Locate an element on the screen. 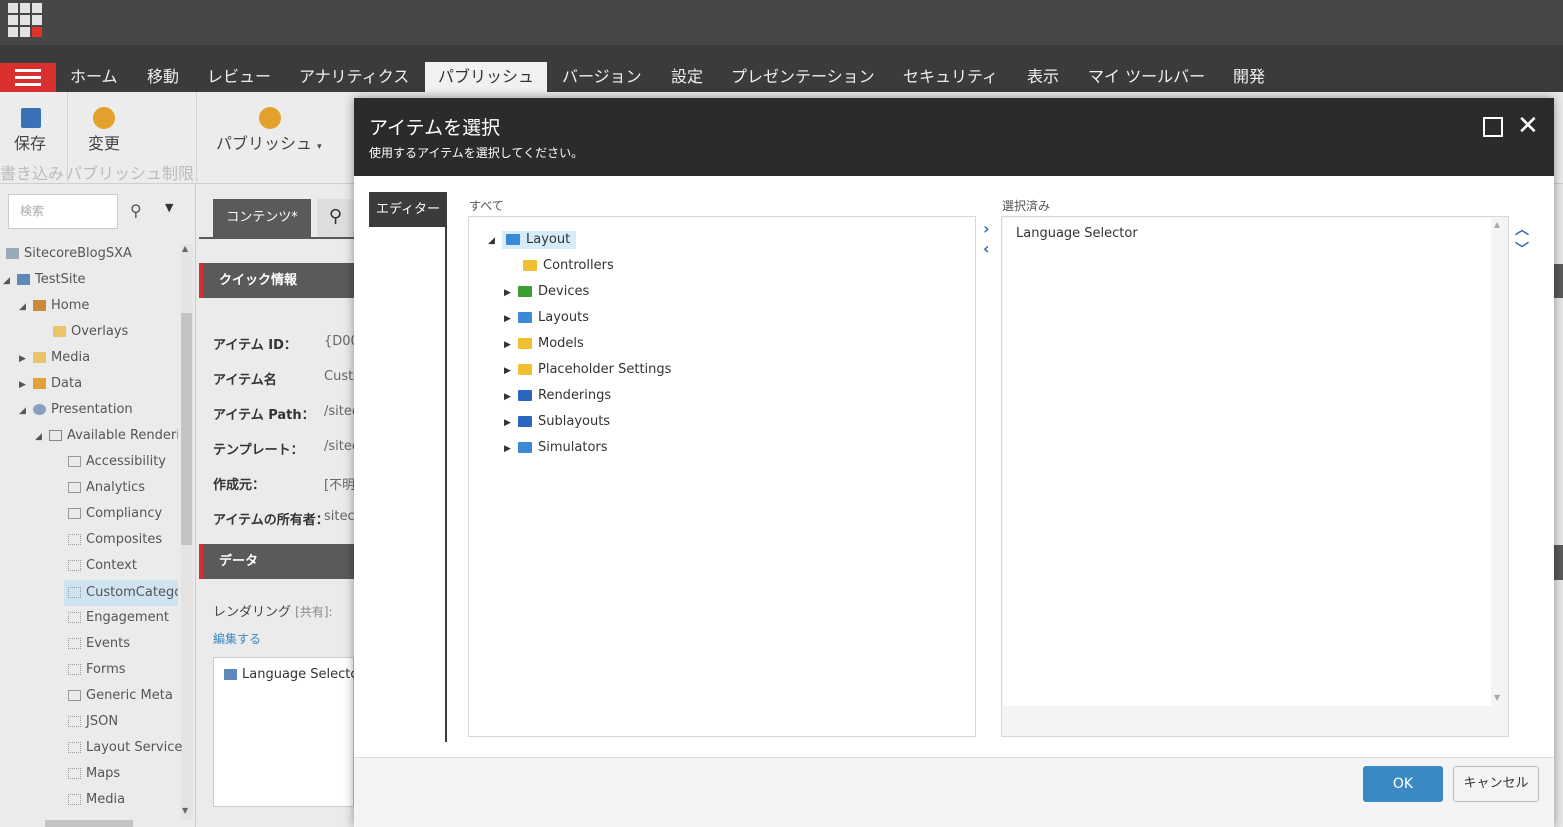 The height and width of the screenshot is (827, 1563). tree-node-layout: ◢ Layout is located at coordinates (532, 242).